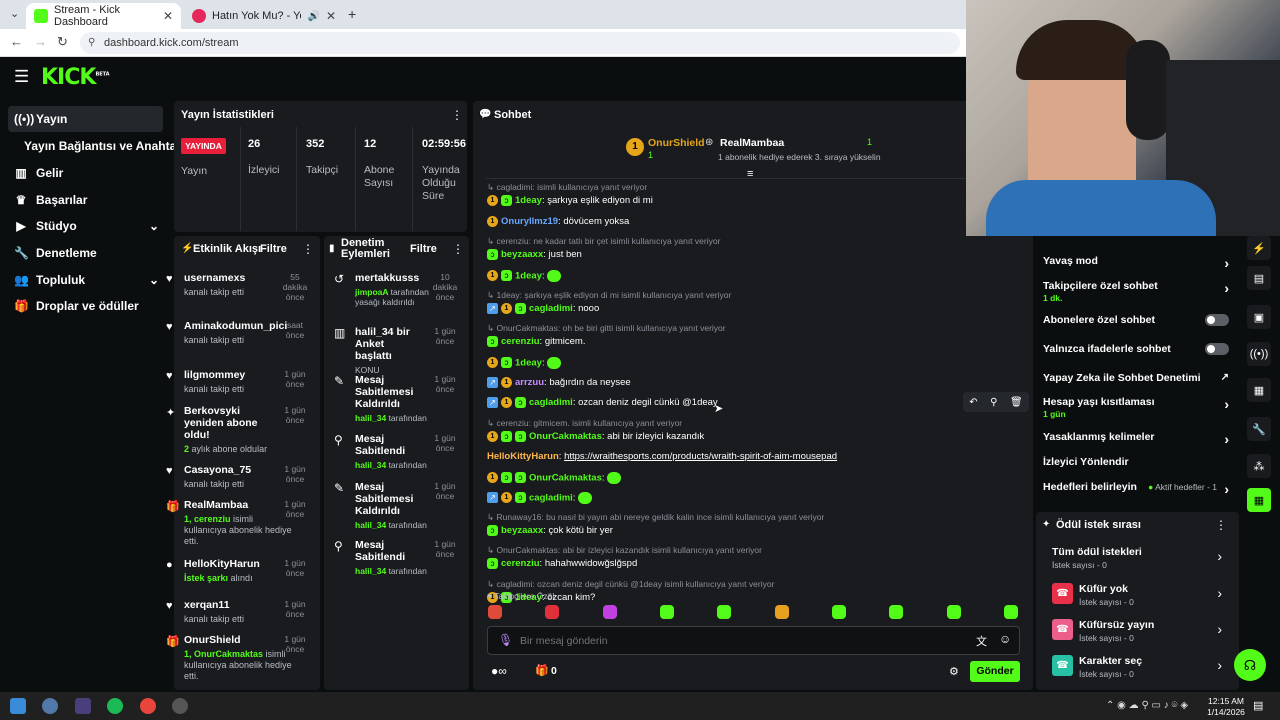 Image resolution: width=1280 pixels, height=720 pixels. Describe the element at coordinates (457, 115) in the screenshot. I see `stats-more-icon: ⋮` at that location.